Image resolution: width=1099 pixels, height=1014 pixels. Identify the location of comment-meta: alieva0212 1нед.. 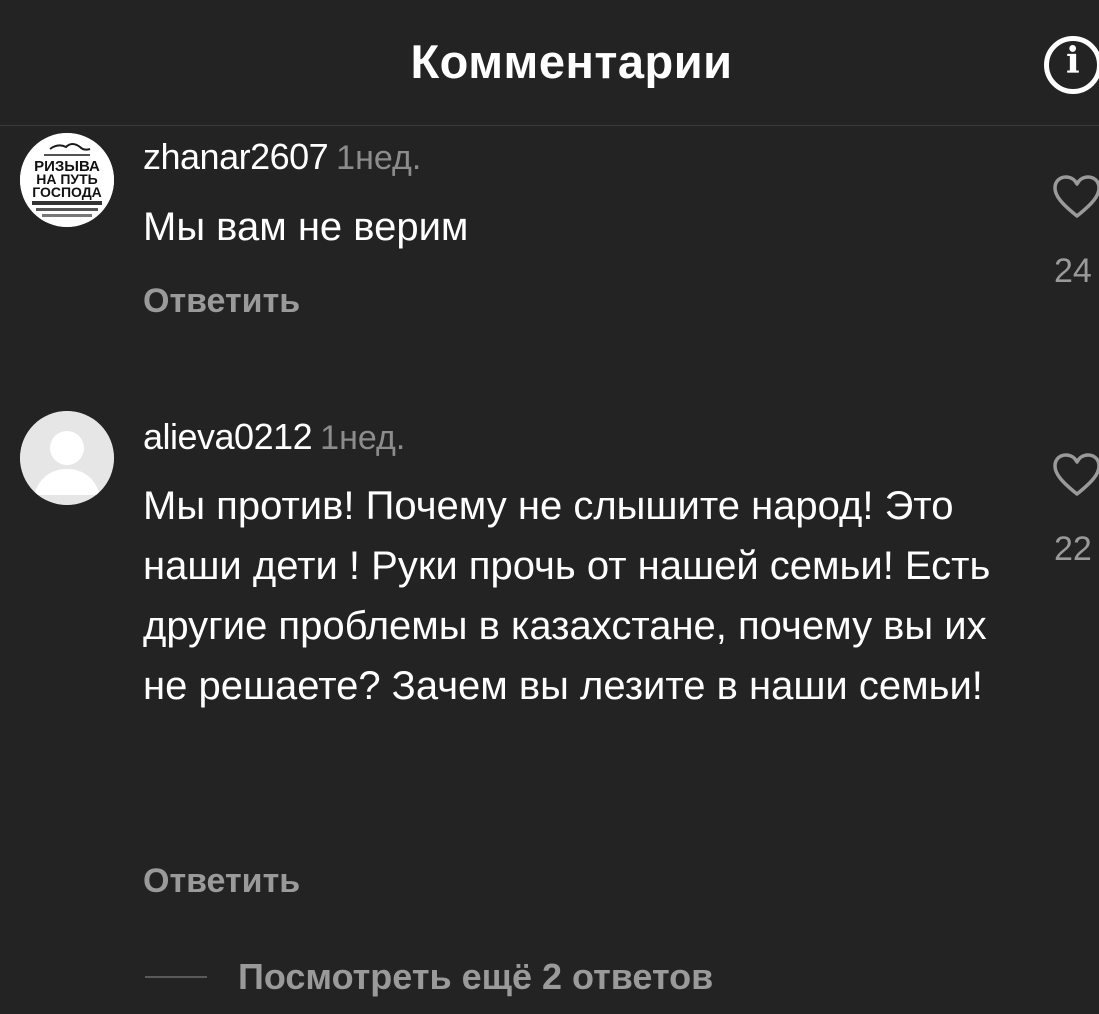
(274, 437).